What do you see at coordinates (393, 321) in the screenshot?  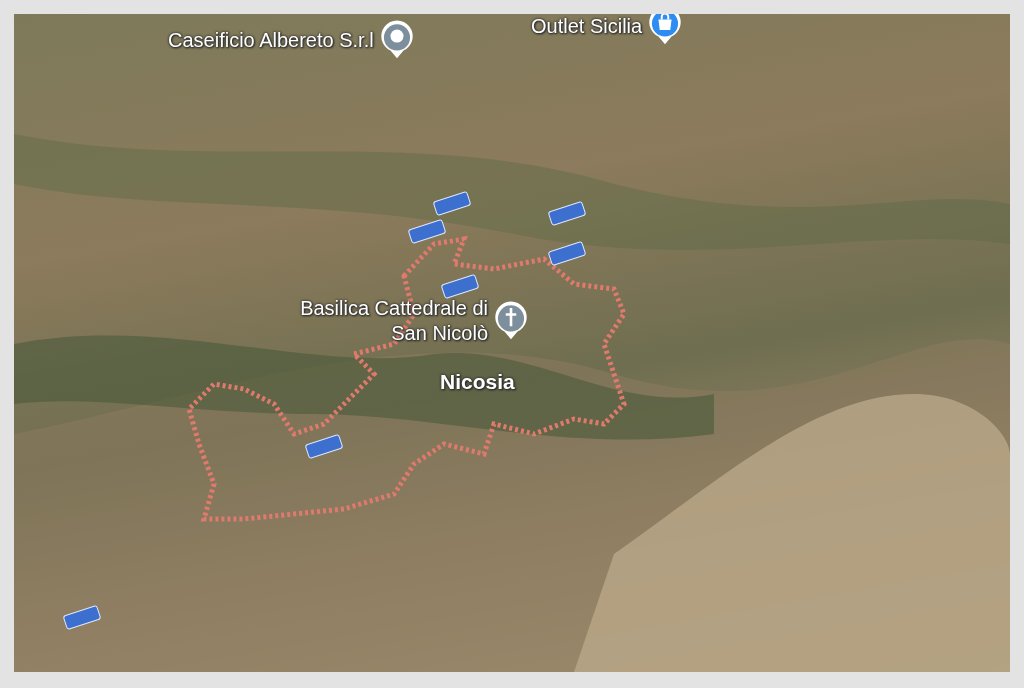 I see `place-label: Basilica Cattedrale di San Nicolò` at bounding box center [393, 321].